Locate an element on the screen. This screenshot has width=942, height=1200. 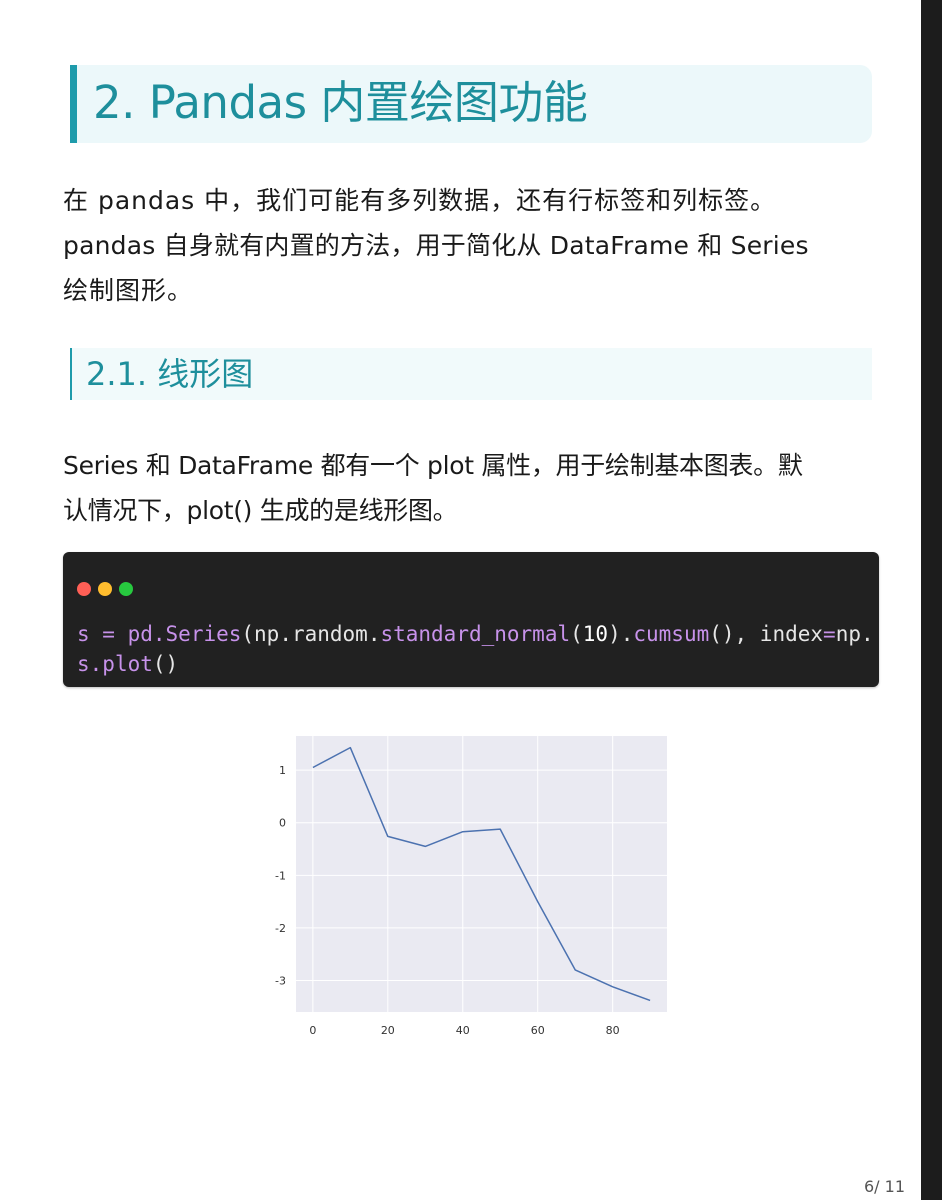
code-token: 10 is located at coordinates (595, 634).